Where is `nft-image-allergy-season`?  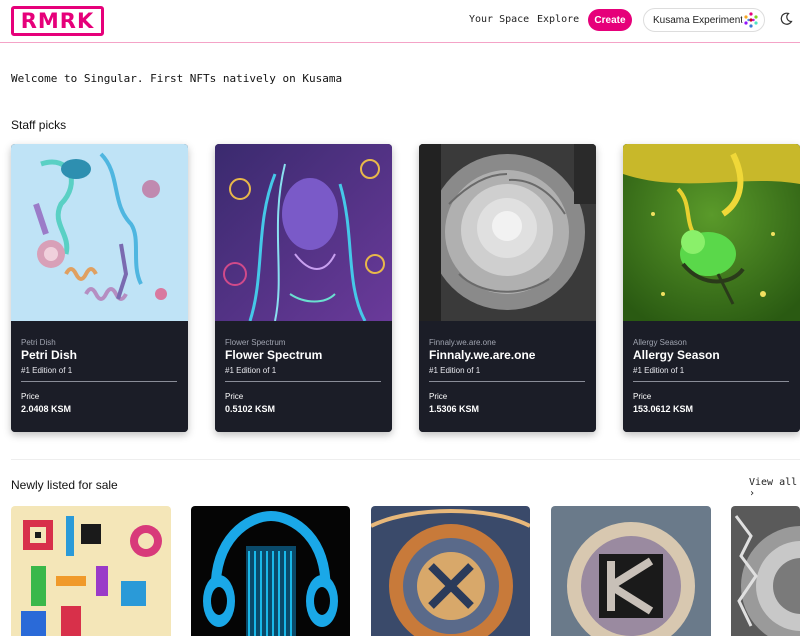 nft-image-allergy-season is located at coordinates (711, 232).